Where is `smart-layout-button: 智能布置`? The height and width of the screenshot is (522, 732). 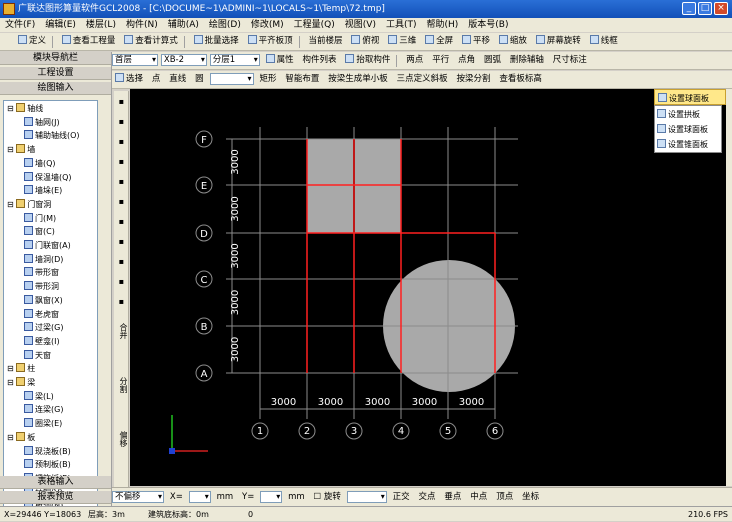 smart-layout-button: 智能布置 is located at coordinates (302, 79).